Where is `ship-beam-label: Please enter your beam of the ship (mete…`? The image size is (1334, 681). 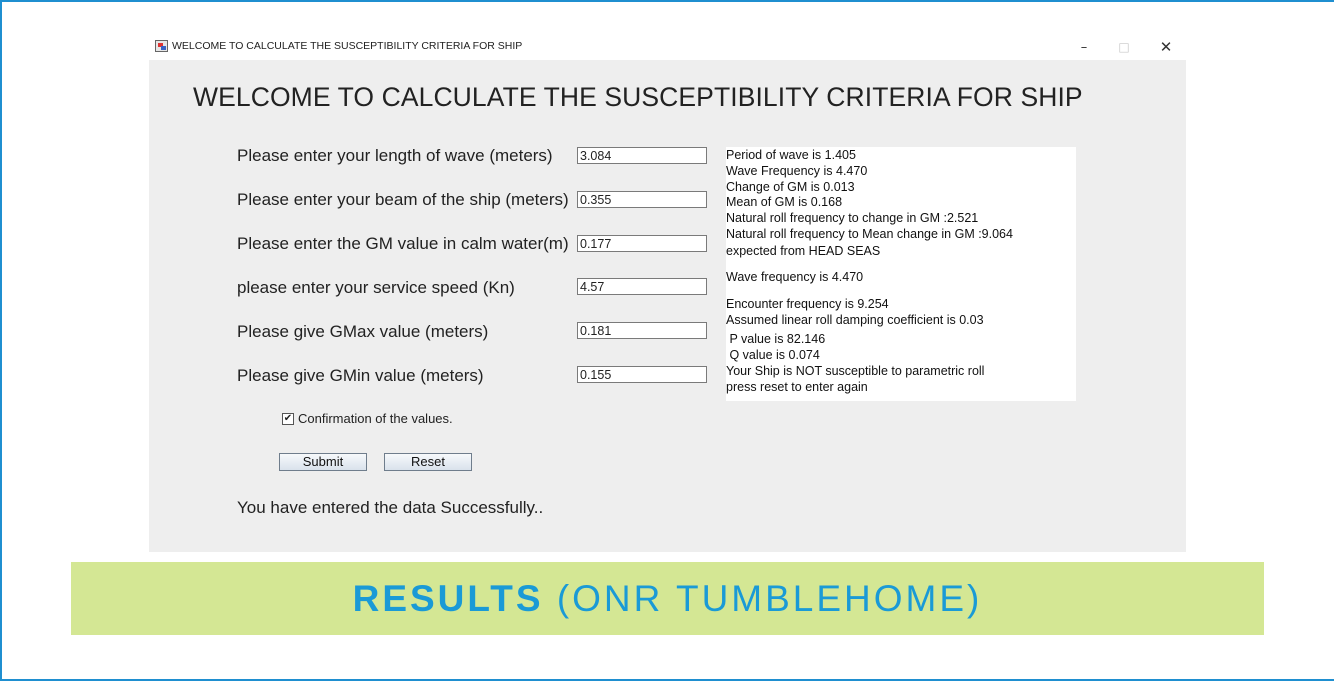
ship-beam-label: Please enter your beam of the ship (mete… is located at coordinates (403, 199).